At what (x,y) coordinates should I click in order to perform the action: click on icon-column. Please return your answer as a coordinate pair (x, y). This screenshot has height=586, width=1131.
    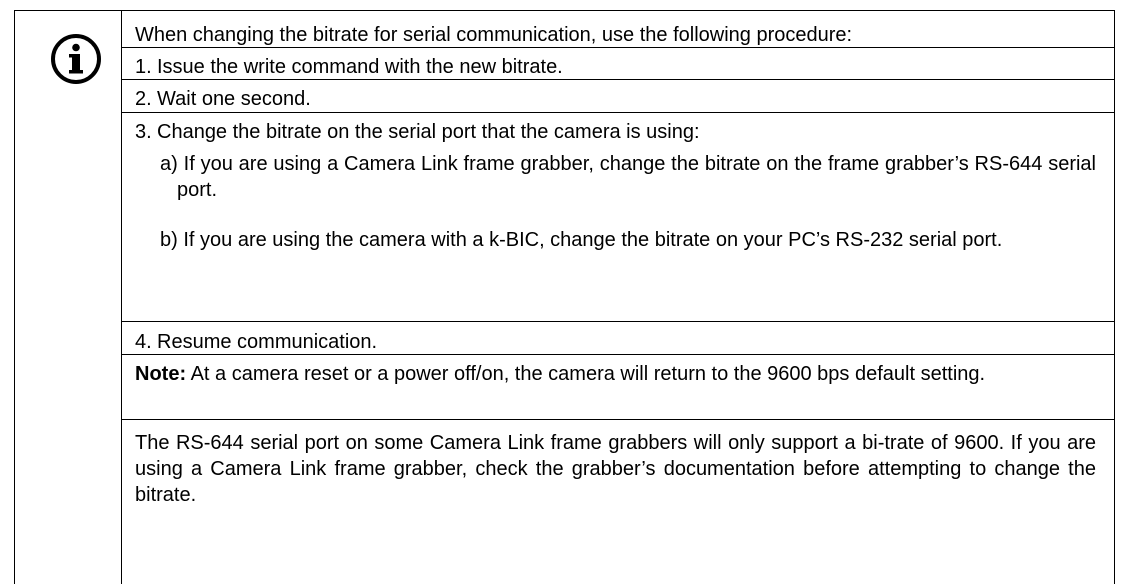
    Looking at the image, I should click on (68, 297).